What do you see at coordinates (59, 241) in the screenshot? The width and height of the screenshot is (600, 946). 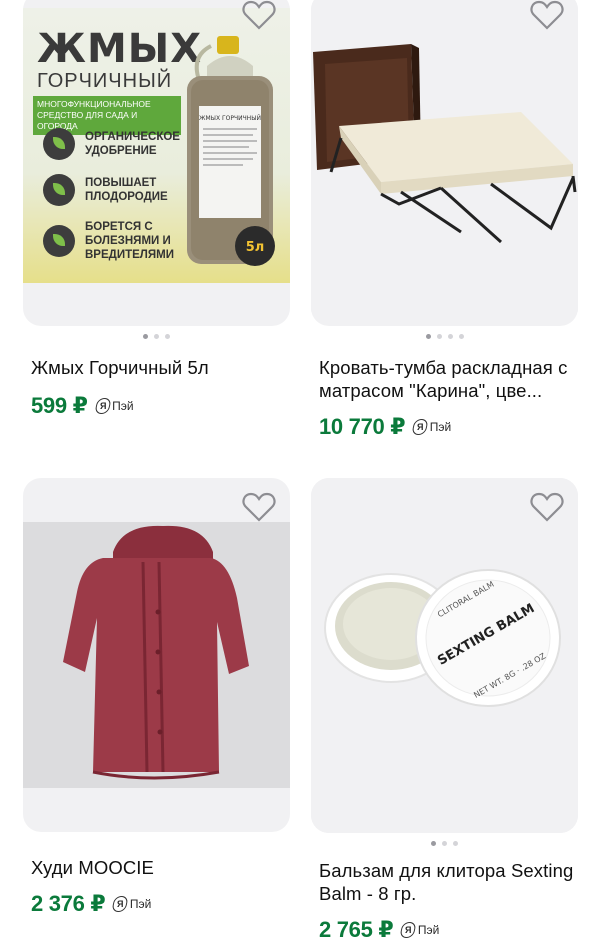 I see `bug-icon` at bounding box center [59, 241].